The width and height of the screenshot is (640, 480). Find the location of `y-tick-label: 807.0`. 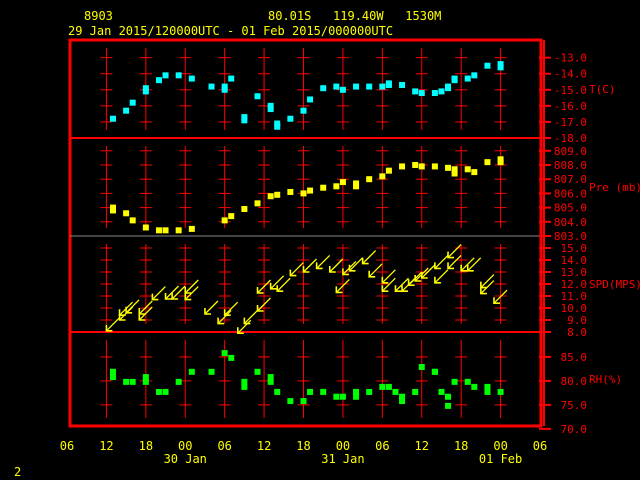

y-tick-label: 807.0 is located at coordinates (570, 179).